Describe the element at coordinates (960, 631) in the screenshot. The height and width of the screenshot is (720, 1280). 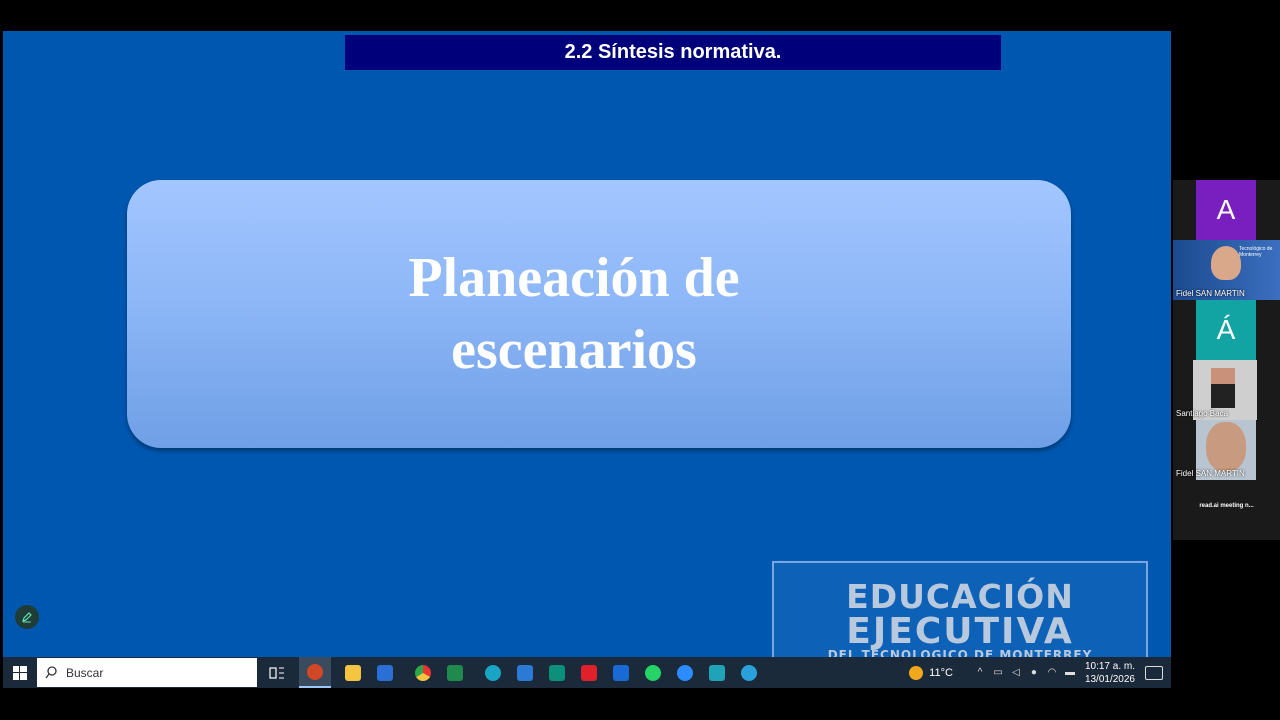
I see `brand-line2: EJECUTIVA` at that location.